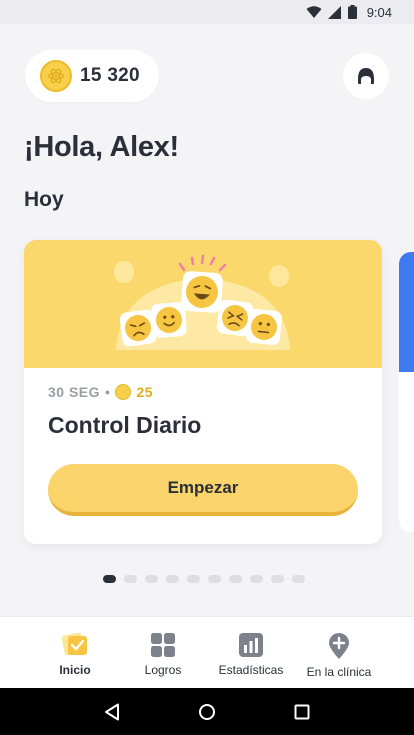 The height and width of the screenshot is (735, 414). I want to click on avatar-icon, so click(366, 76).